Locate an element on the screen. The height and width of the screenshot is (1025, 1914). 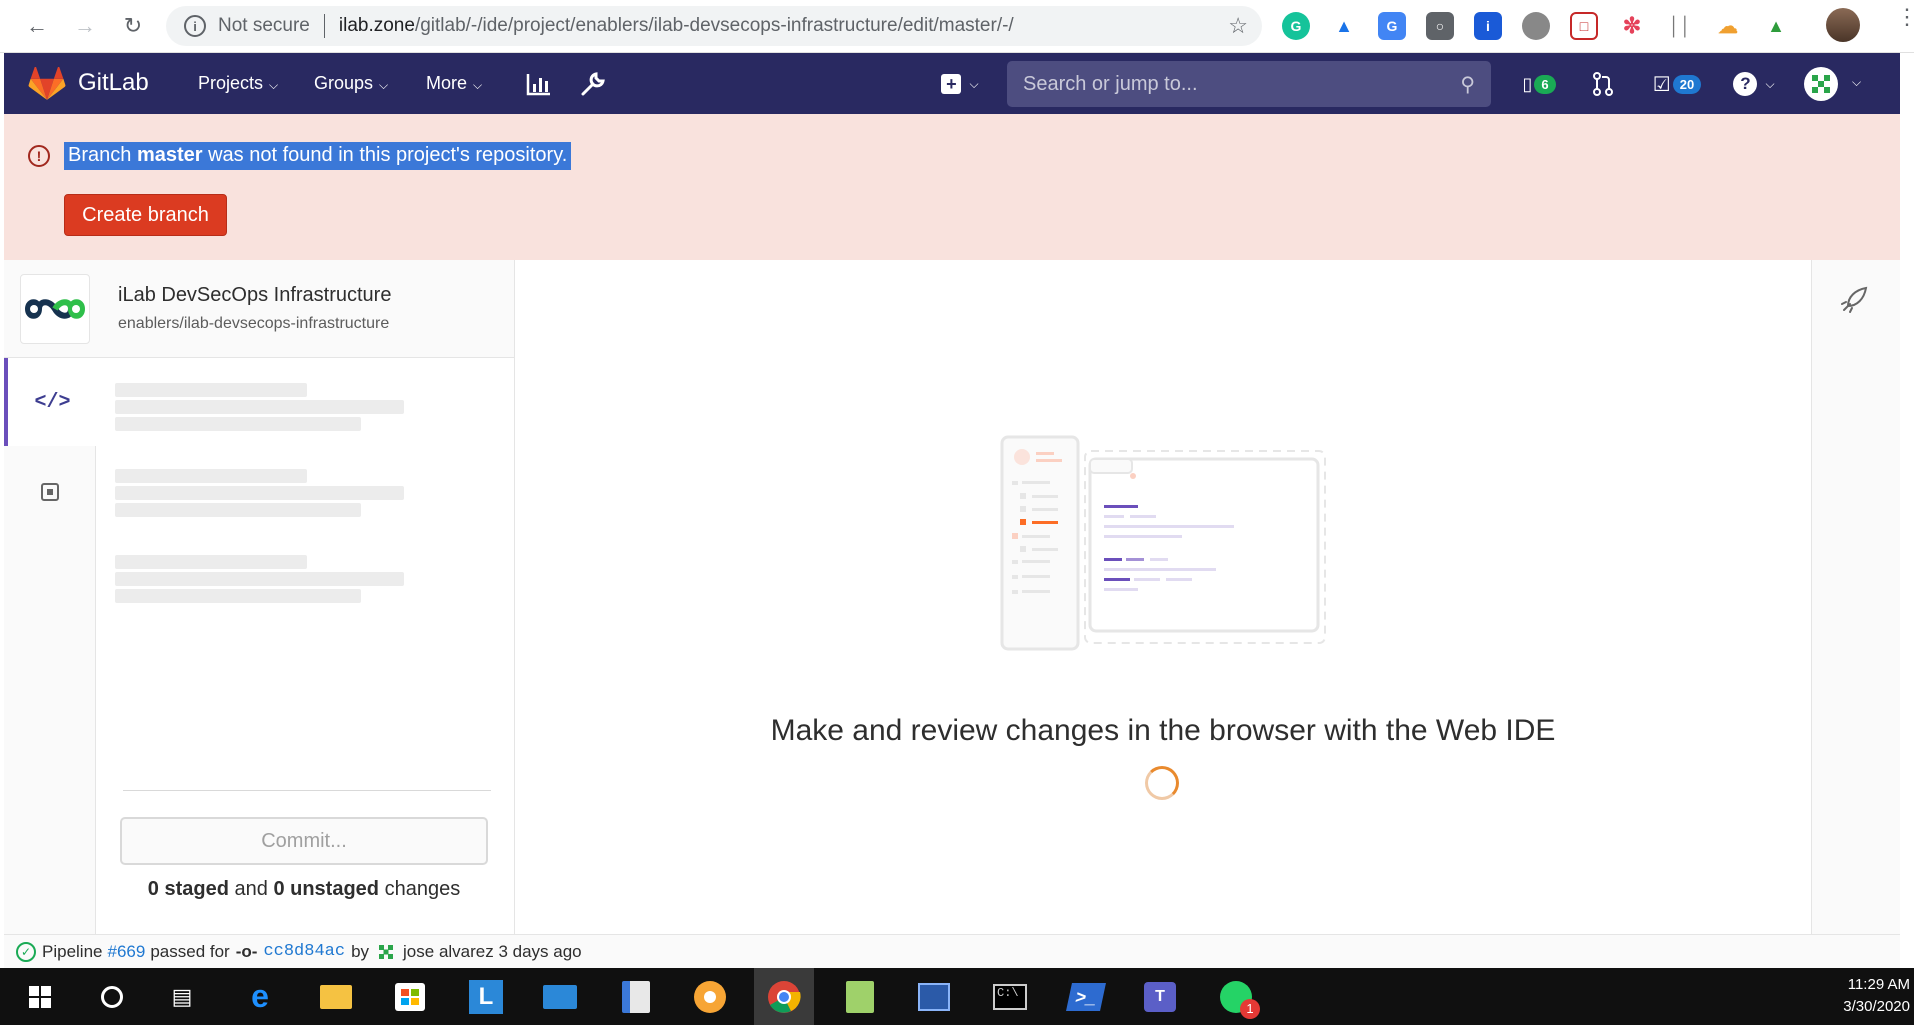
projects-menu: Projects ⌵ is located at coordinates (238, 83).